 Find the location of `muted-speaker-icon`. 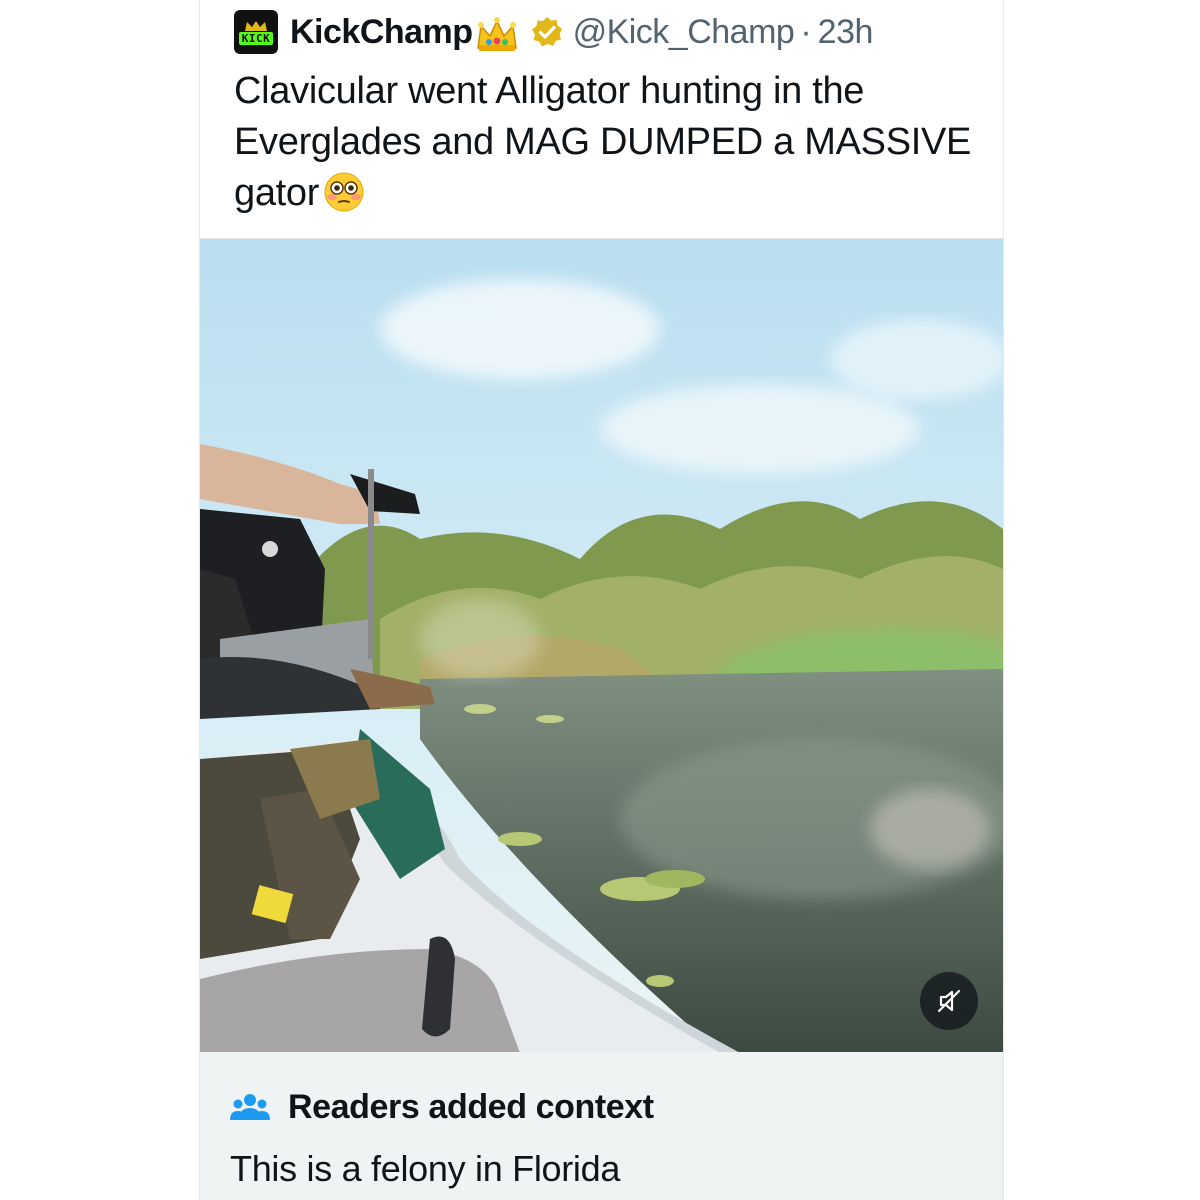

muted-speaker-icon is located at coordinates (949, 1001).